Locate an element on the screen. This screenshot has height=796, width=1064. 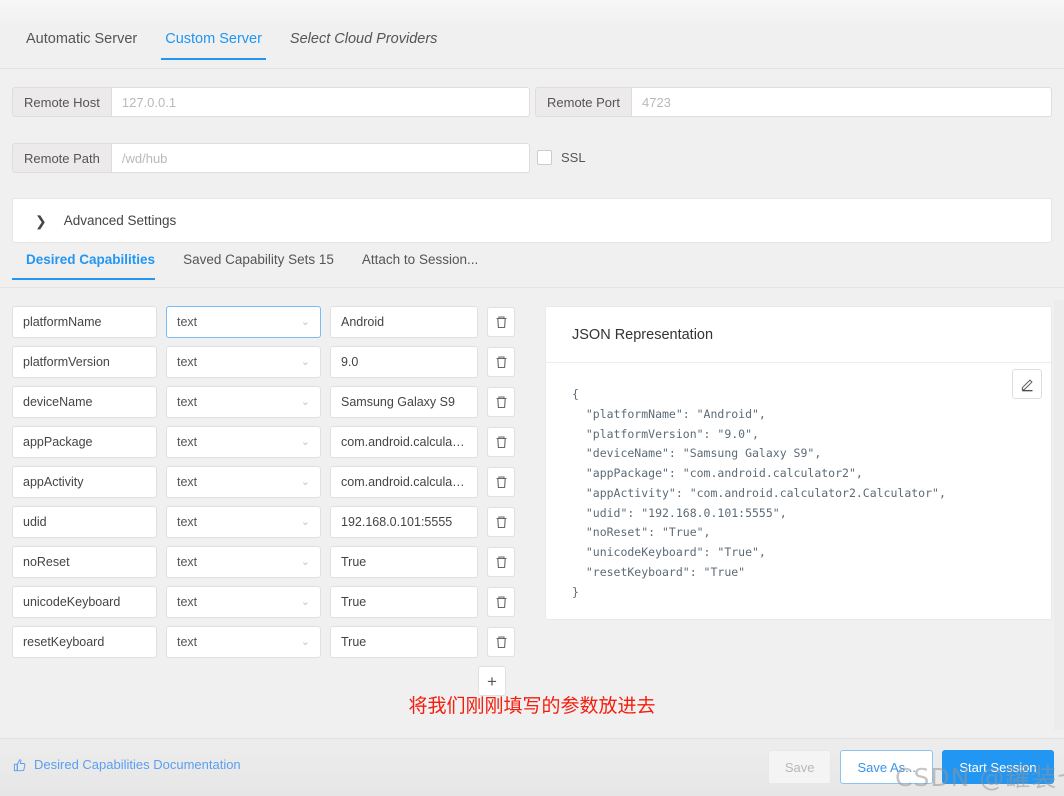
remote-host-row: Remote Host is located at coordinates (271, 102).